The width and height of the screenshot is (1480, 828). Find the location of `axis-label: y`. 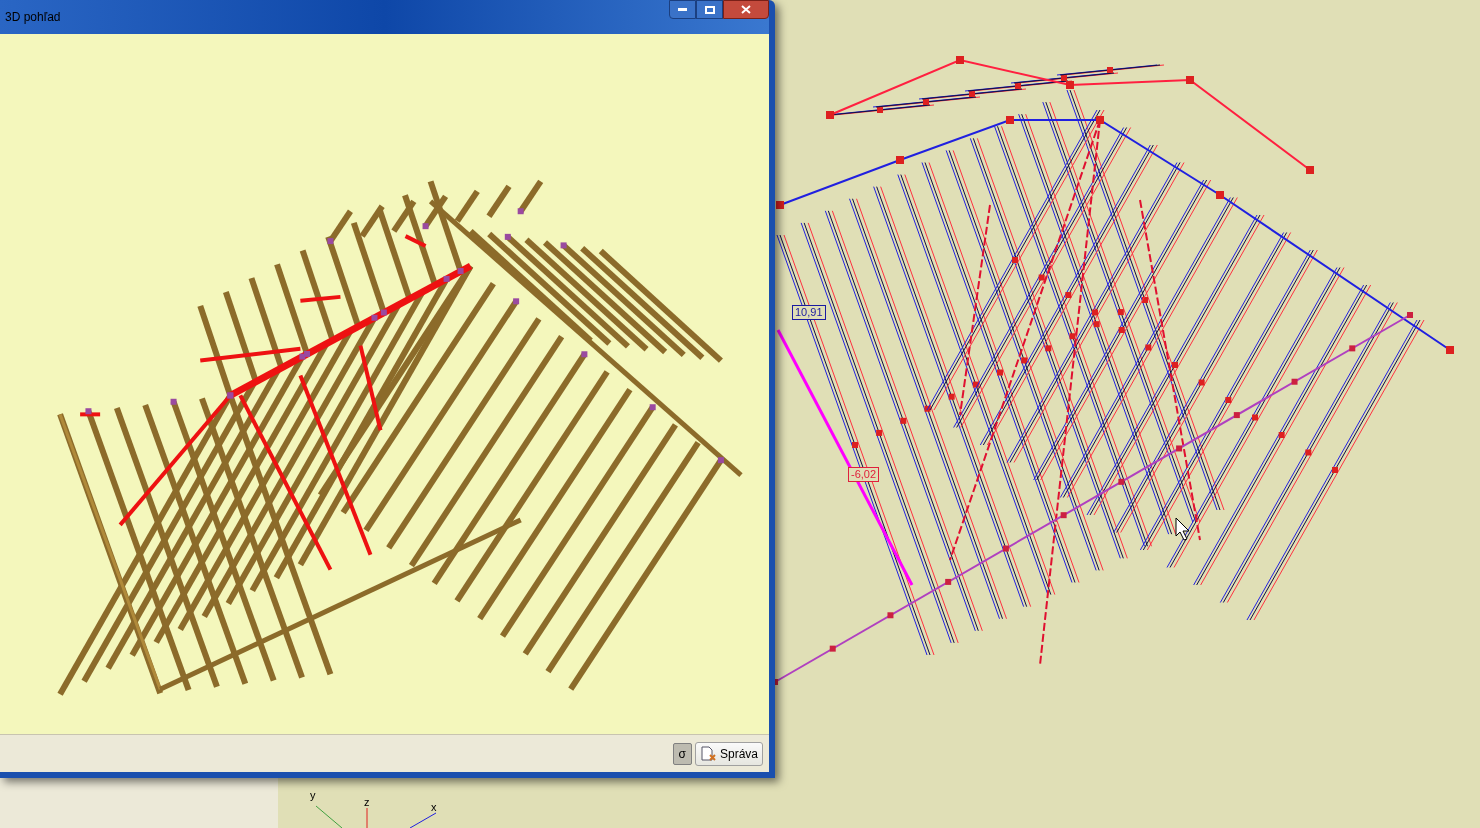

axis-label: y is located at coordinates (313, 795).